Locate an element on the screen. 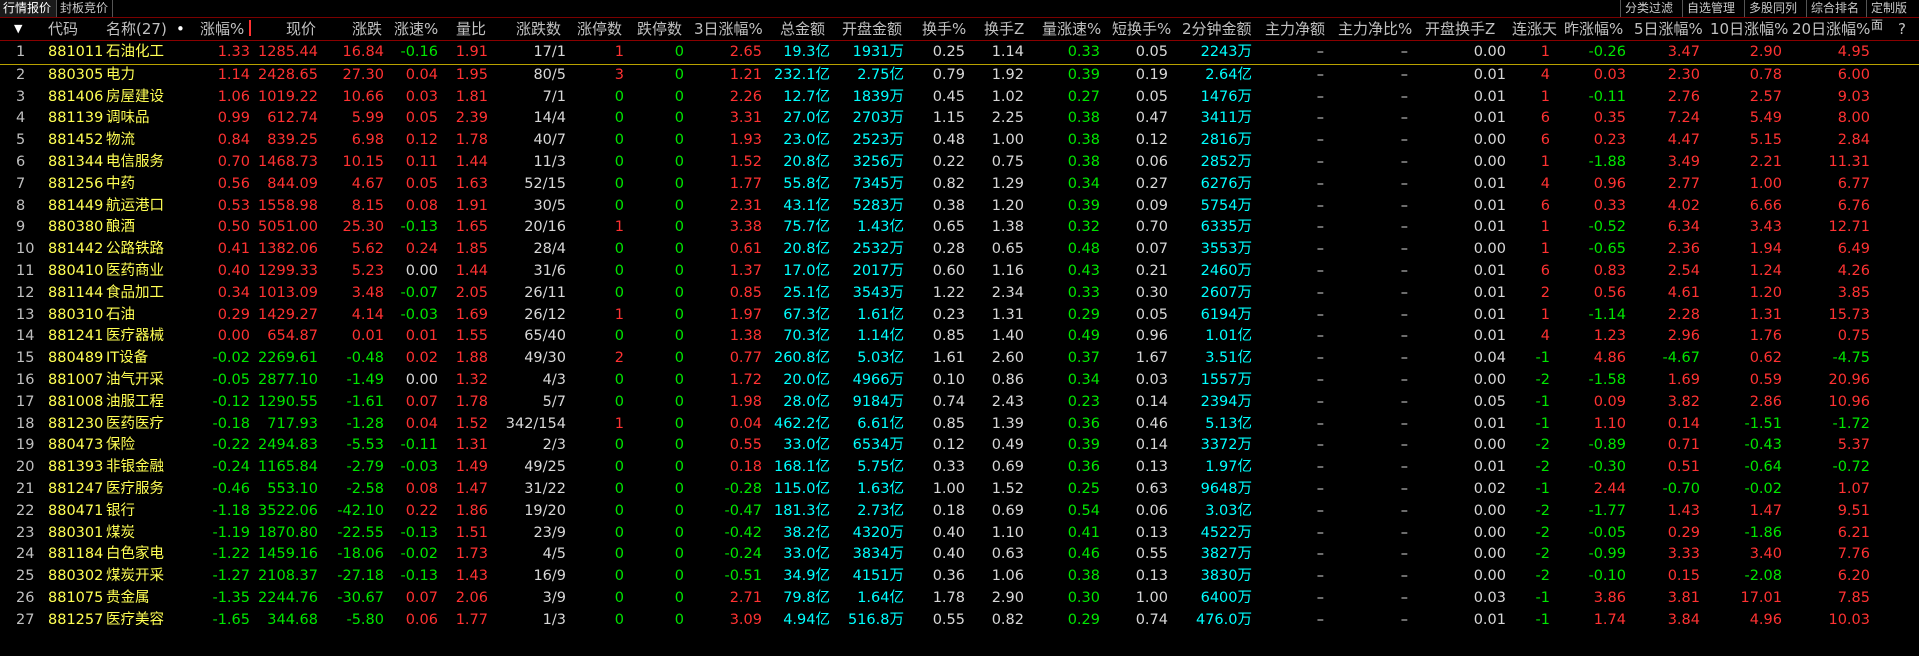 The width and height of the screenshot is (1919, 656). tab-quotes: 行情报价 is located at coordinates (28, 8).